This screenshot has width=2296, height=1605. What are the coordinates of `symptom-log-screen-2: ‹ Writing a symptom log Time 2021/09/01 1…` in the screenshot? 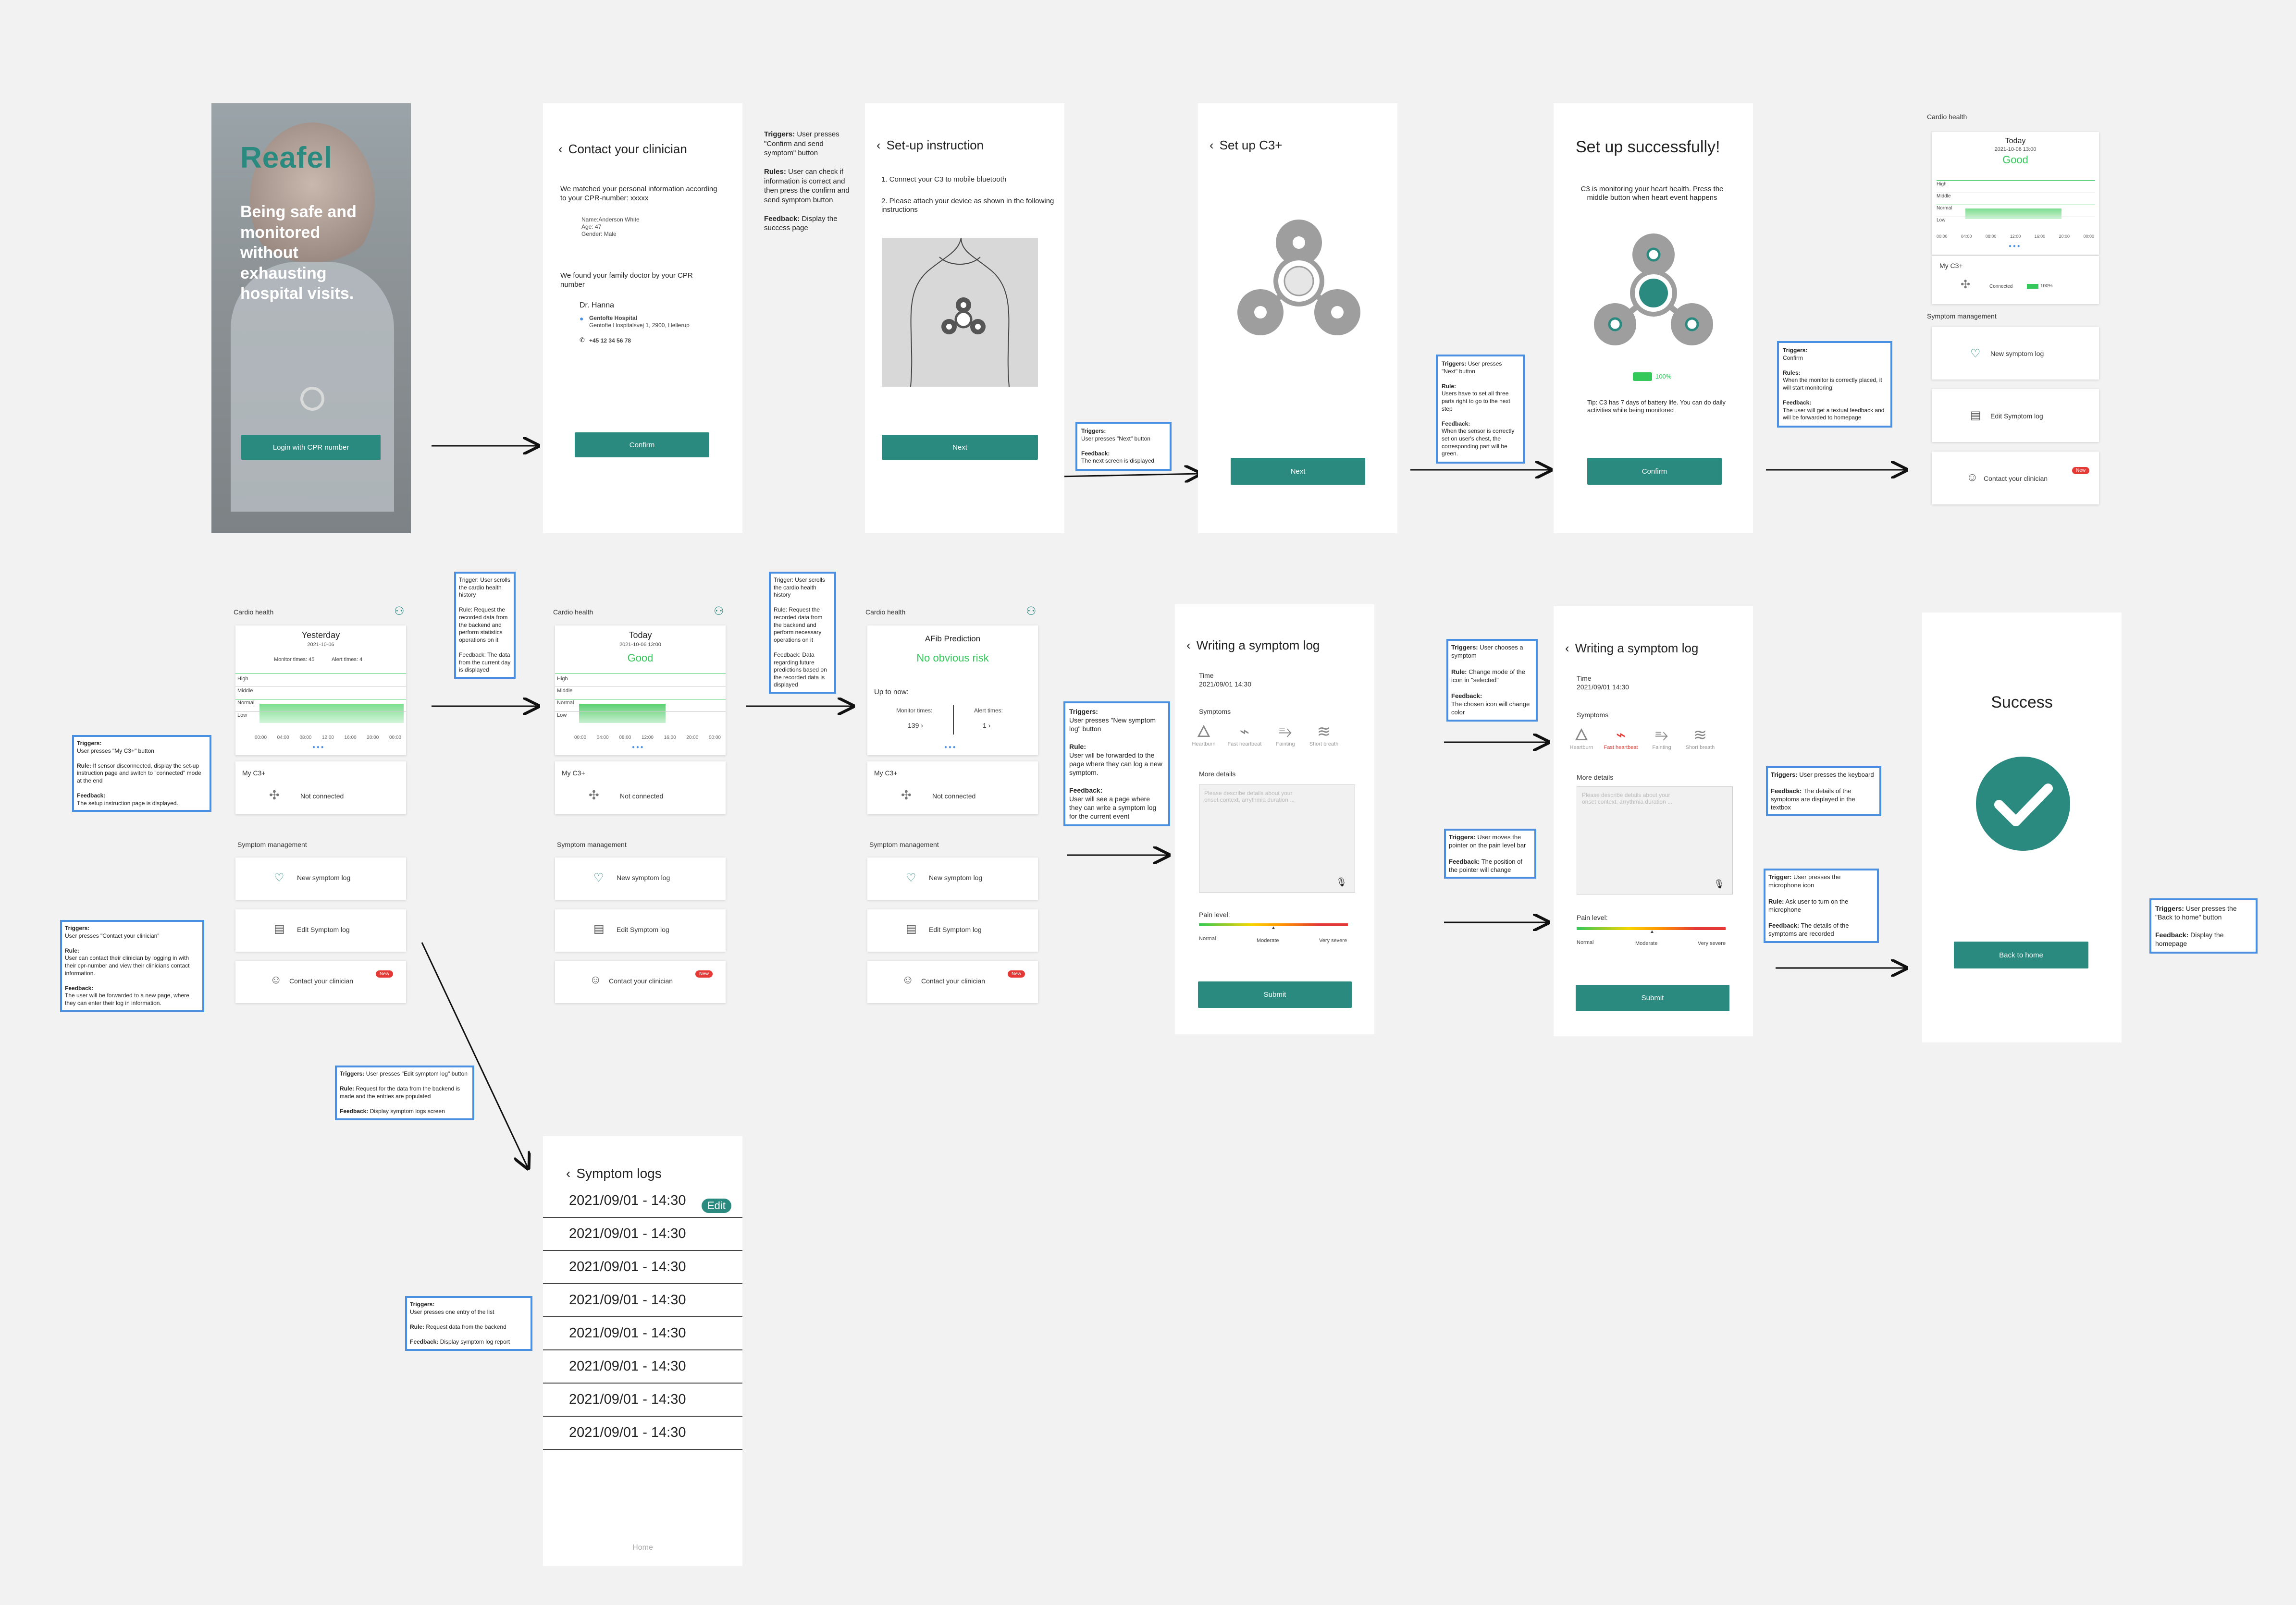 It's located at (1654, 821).